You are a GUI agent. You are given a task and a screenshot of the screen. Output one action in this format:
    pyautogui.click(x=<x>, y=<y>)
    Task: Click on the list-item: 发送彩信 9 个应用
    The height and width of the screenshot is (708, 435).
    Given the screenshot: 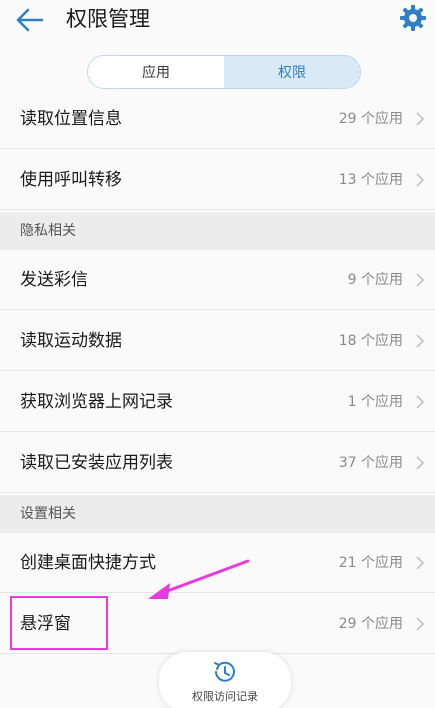 What is the action you would take?
    pyautogui.click(x=217, y=280)
    